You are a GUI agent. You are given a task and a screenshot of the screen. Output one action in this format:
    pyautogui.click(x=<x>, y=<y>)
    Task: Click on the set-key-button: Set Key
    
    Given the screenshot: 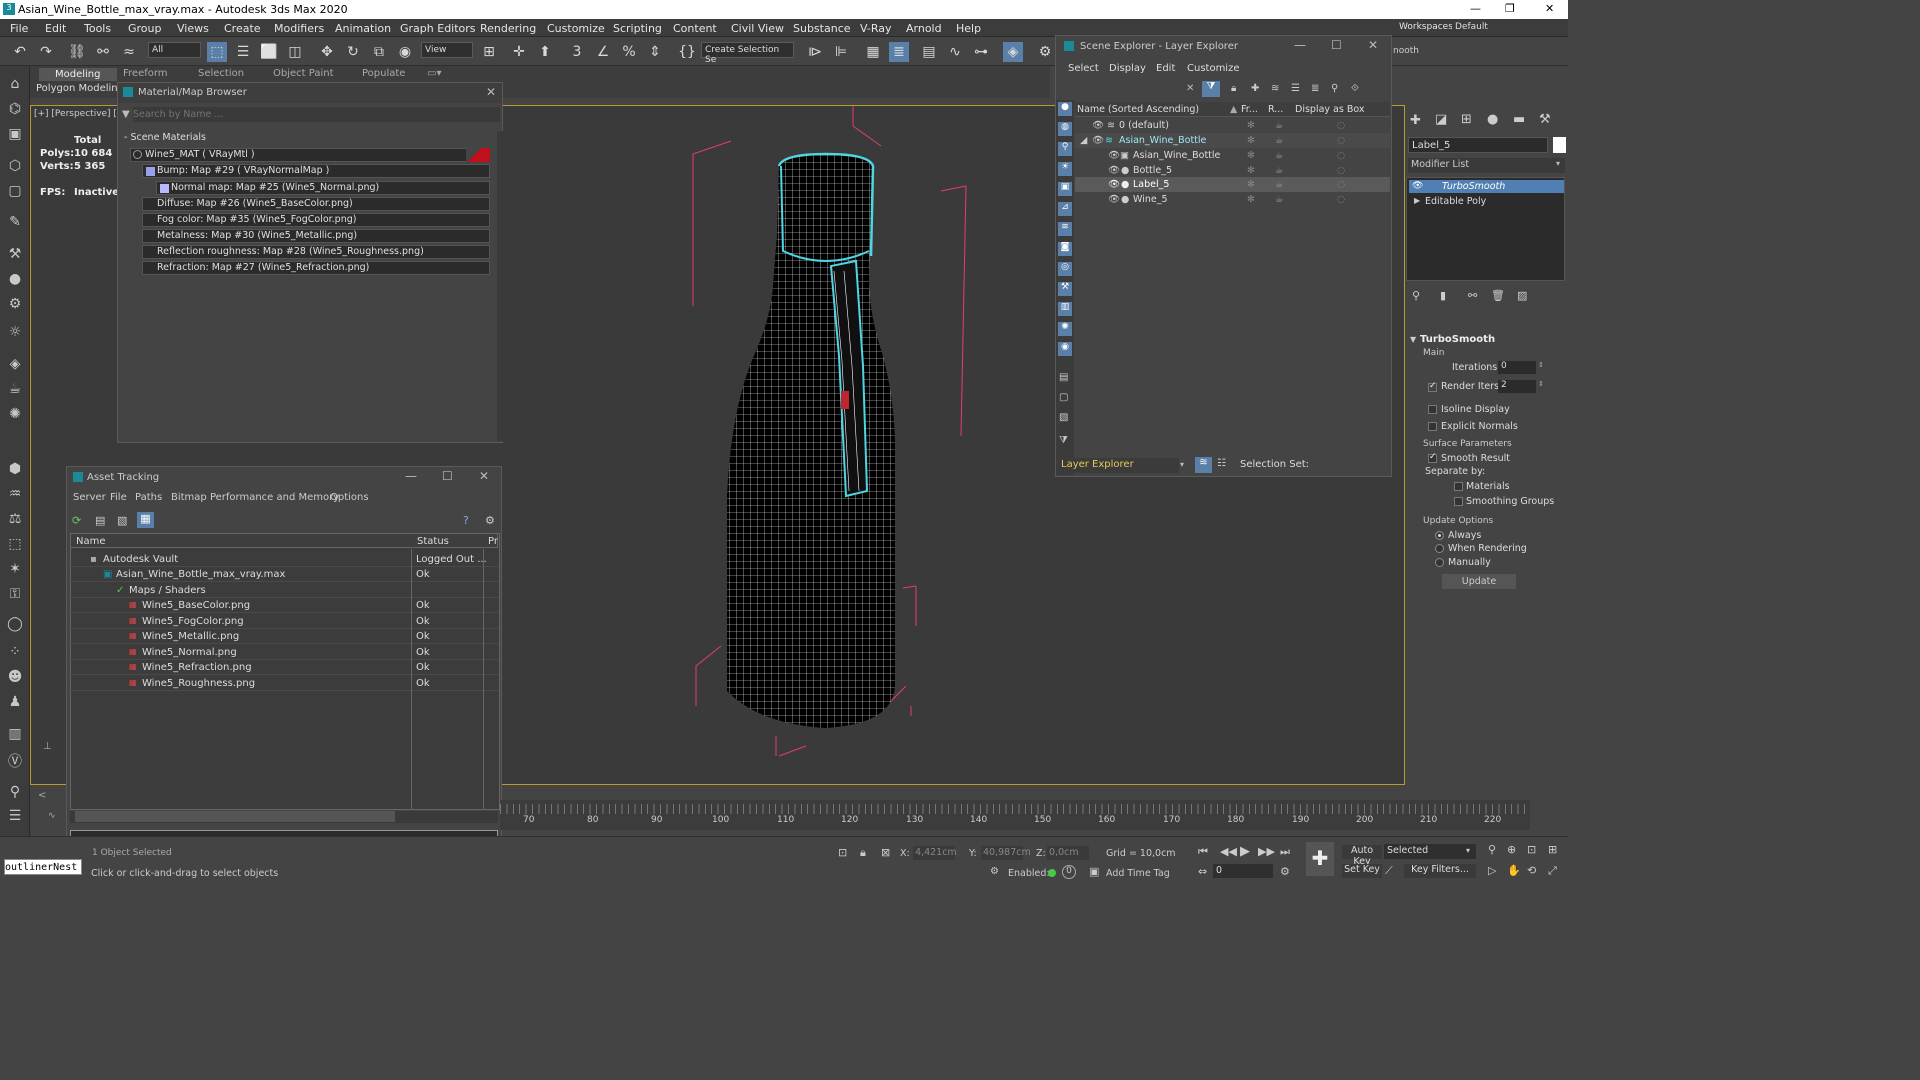 What is the action you would take?
    pyautogui.click(x=1362, y=871)
    